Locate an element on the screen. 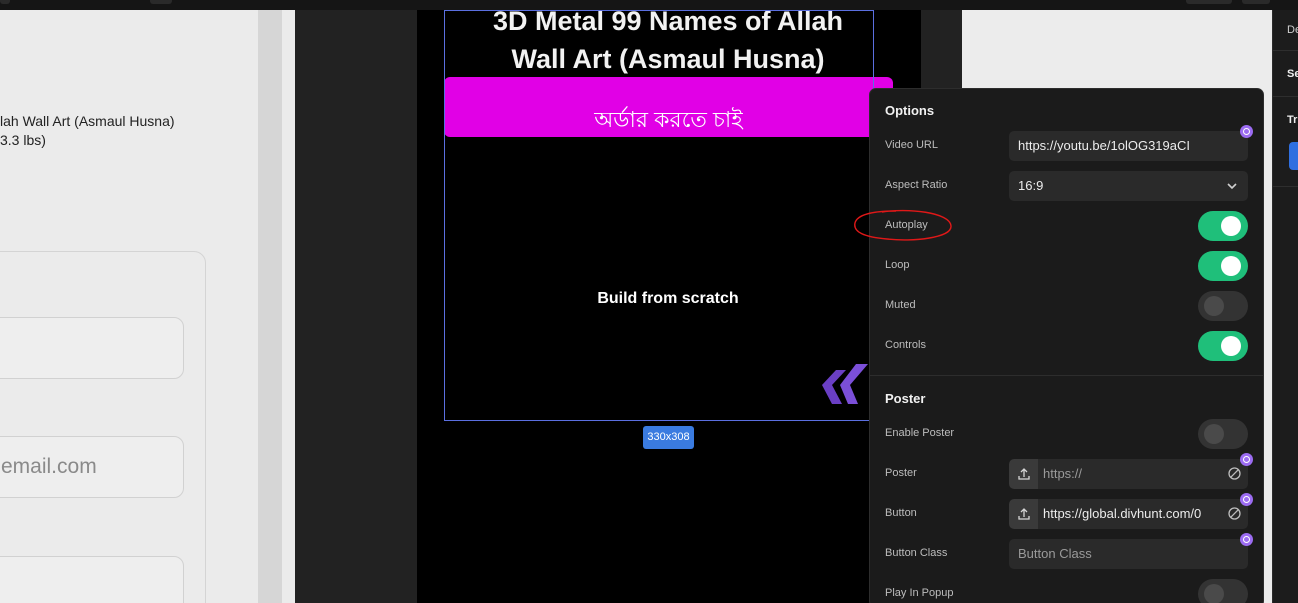 The height and width of the screenshot is (603, 1298). name-field is located at coordinates (92, 348).